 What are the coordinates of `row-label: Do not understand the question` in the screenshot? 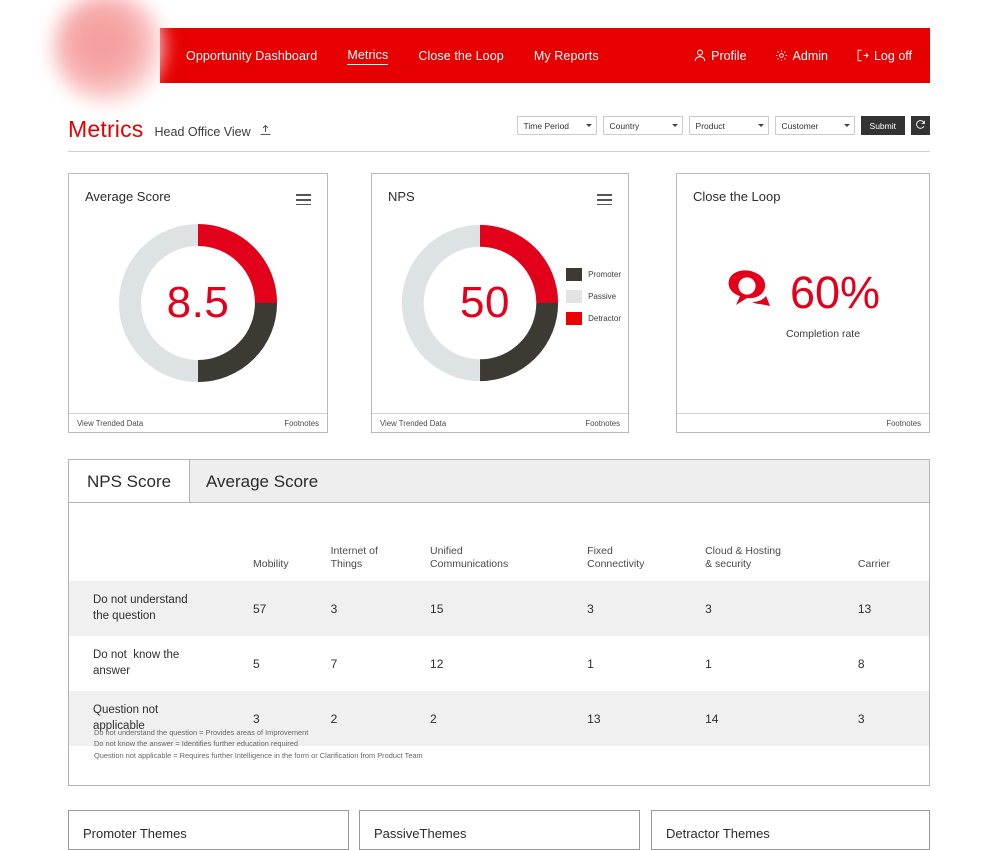 It's located at (161, 609).